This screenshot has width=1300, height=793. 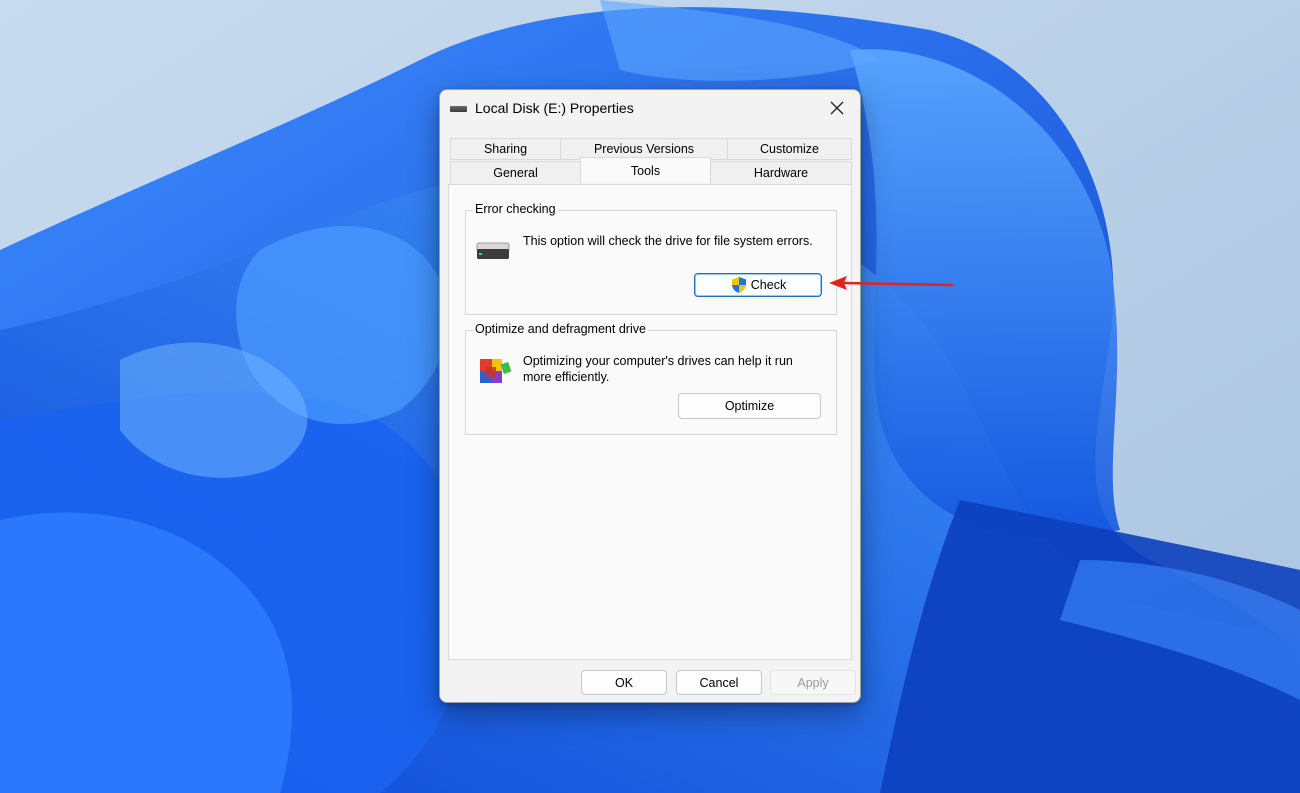 I want to click on tab-sharing: Sharing, so click(x=505, y=149).